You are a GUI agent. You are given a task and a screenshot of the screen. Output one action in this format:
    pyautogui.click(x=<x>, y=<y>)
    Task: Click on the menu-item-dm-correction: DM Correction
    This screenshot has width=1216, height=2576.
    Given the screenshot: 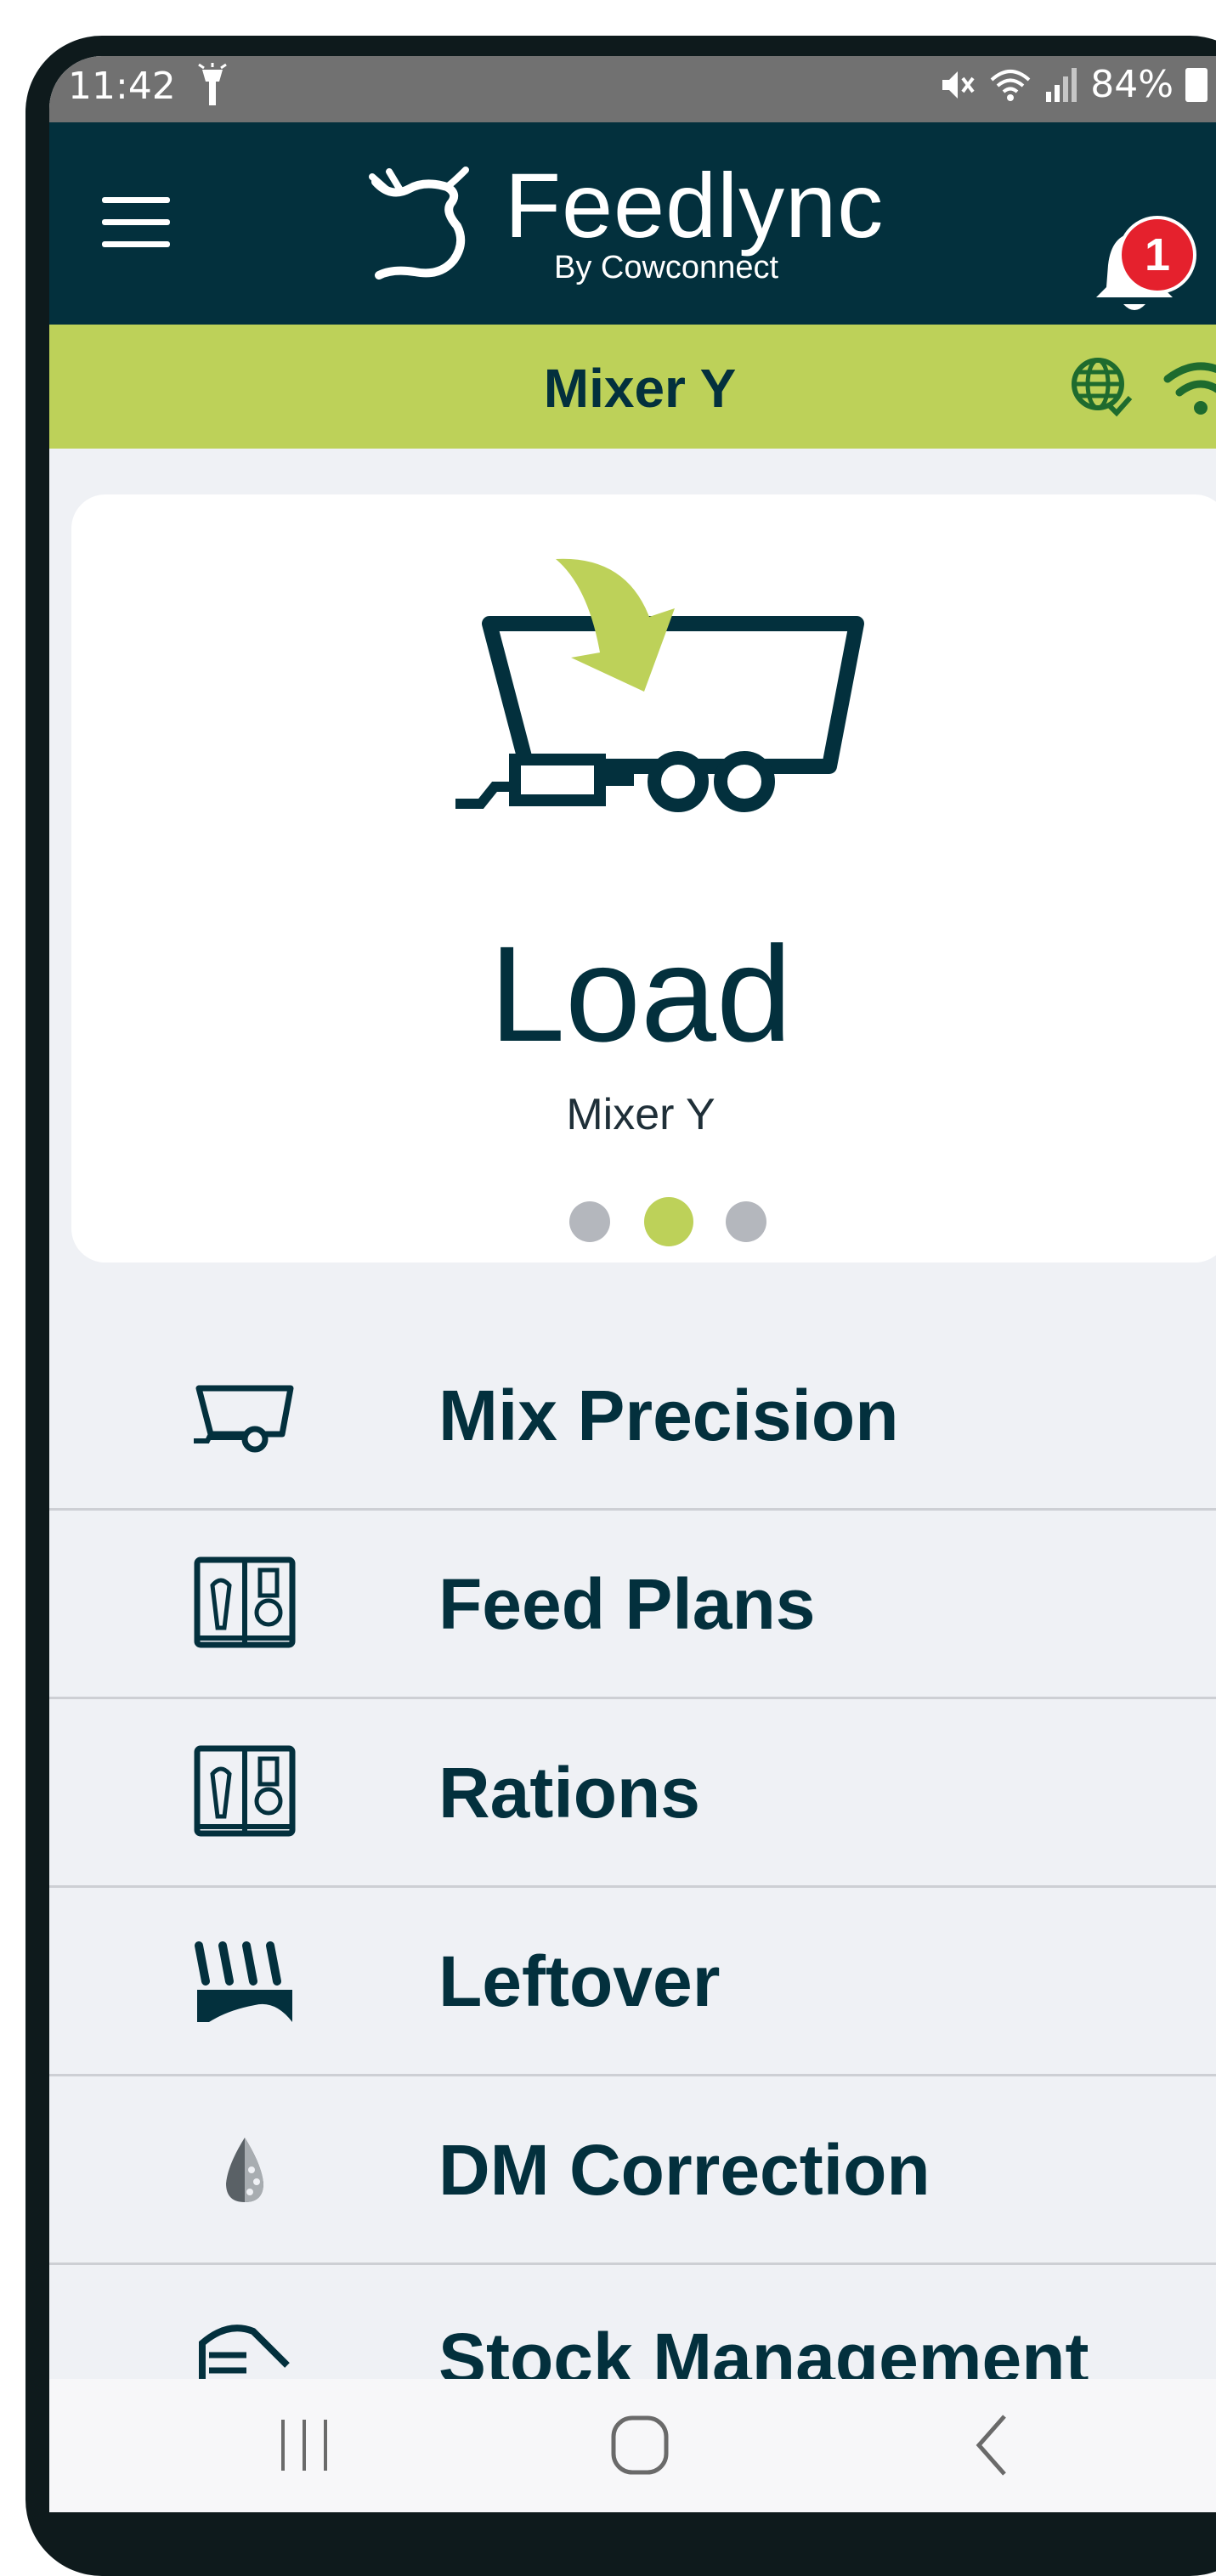 What is the action you would take?
    pyautogui.click(x=632, y=2170)
    